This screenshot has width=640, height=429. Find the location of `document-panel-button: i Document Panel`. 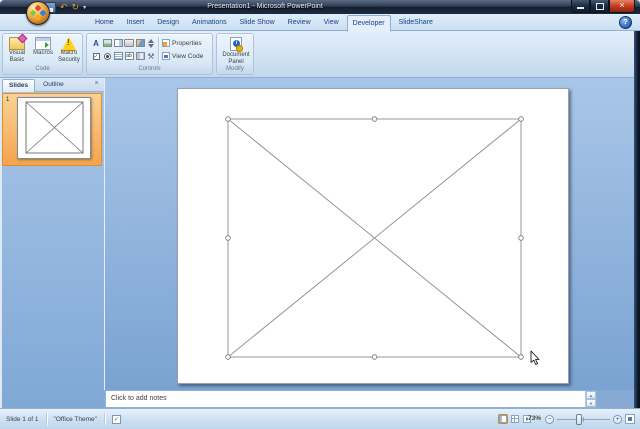

document-panel-button: i Document Panel is located at coordinates (236, 50).